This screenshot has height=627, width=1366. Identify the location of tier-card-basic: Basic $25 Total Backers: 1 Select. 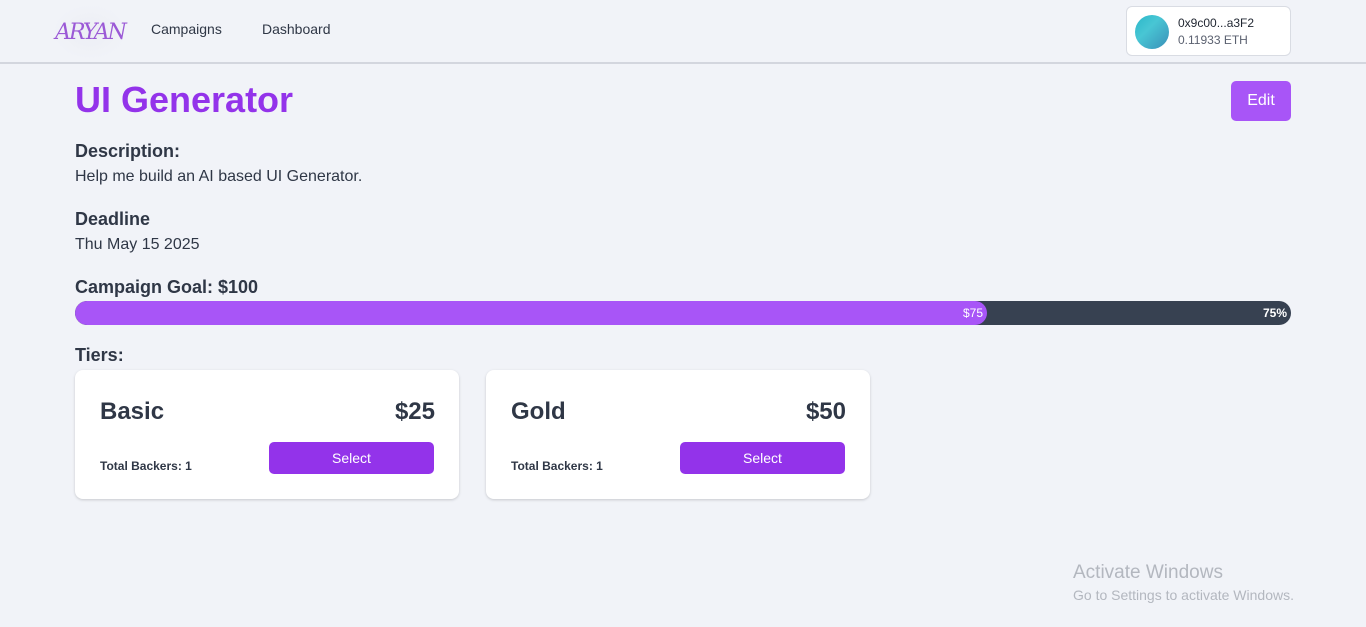
(267, 434).